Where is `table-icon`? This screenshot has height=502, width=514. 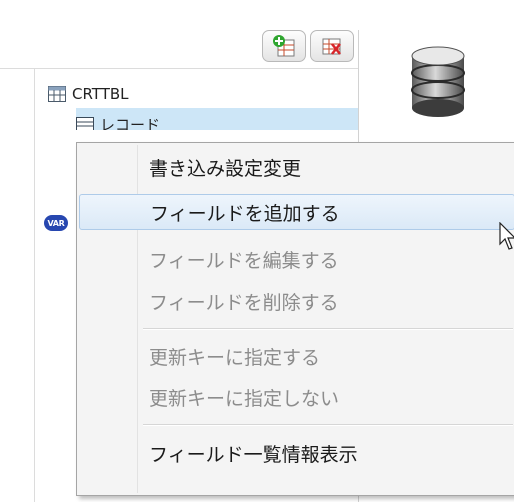 table-icon is located at coordinates (57, 94).